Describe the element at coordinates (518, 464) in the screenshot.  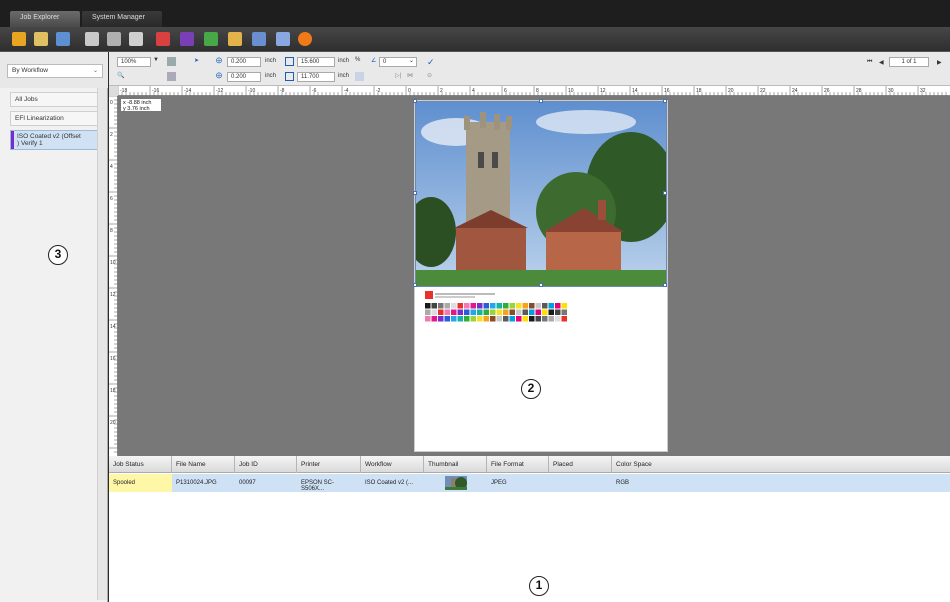
I see `column-header-file-format: File Format` at that location.